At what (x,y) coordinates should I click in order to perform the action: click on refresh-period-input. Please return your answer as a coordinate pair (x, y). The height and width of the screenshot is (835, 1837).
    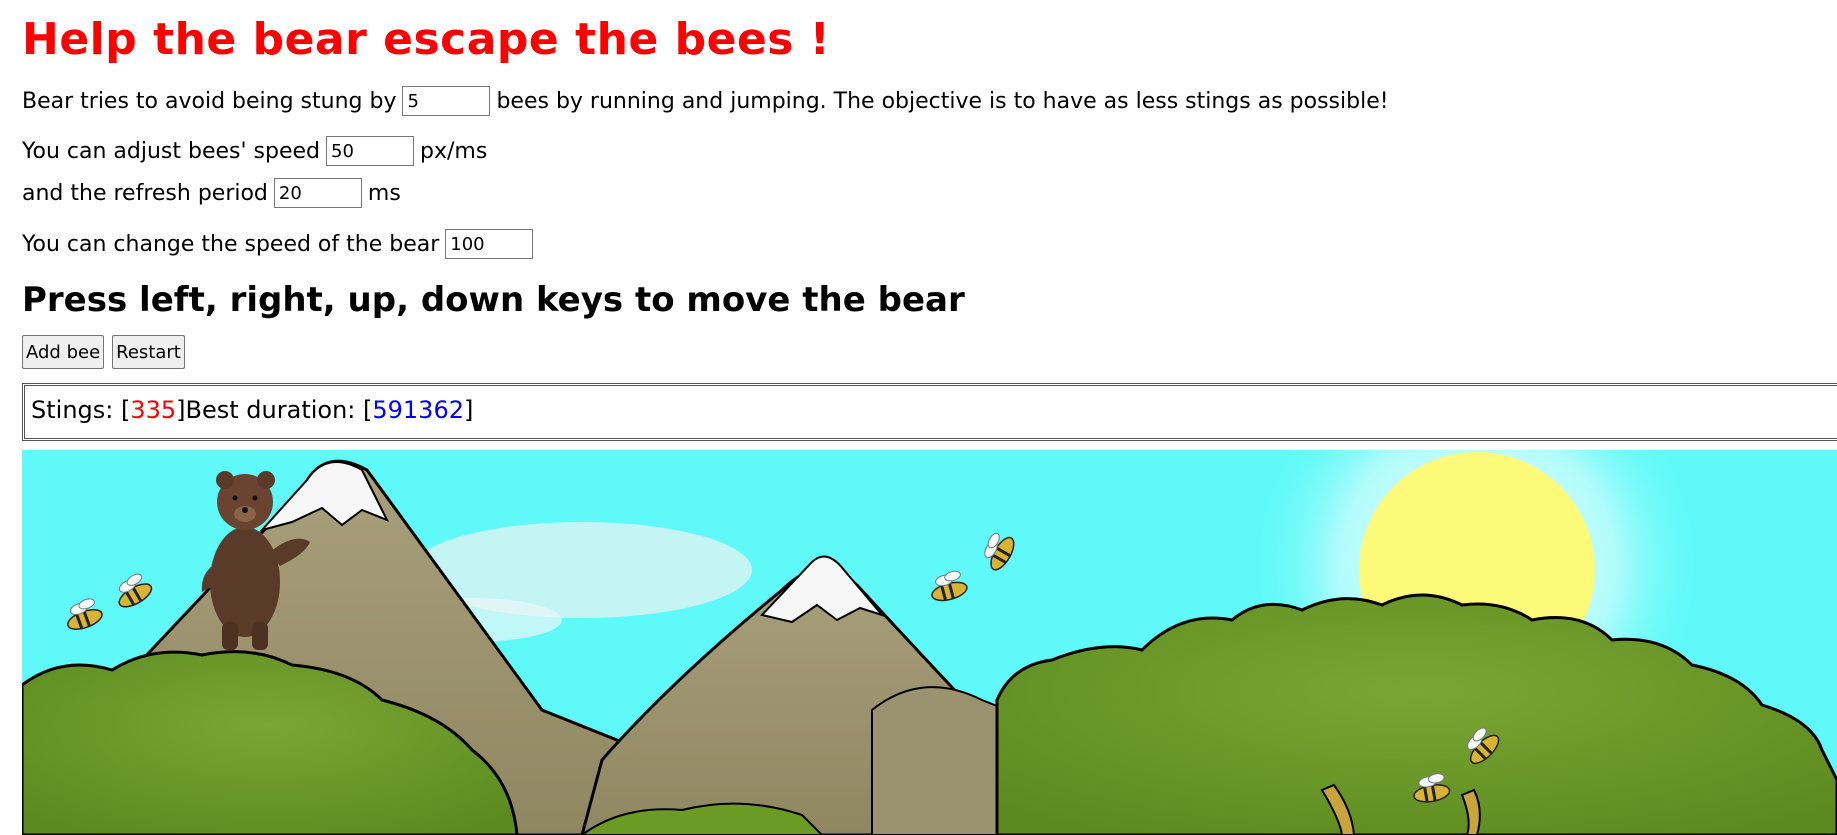
    Looking at the image, I should click on (317, 193).